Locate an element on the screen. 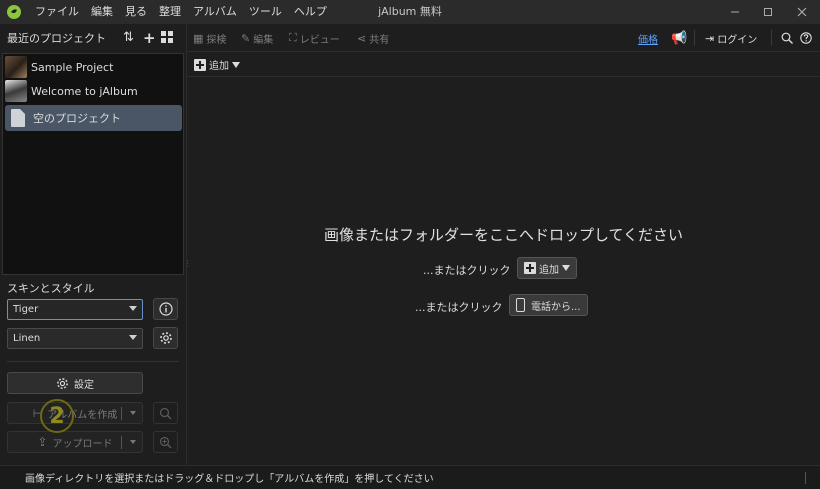 The height and width of the screenshot is (489, 820). pencil-icon: ✎ is located at coordinates (246, 38).